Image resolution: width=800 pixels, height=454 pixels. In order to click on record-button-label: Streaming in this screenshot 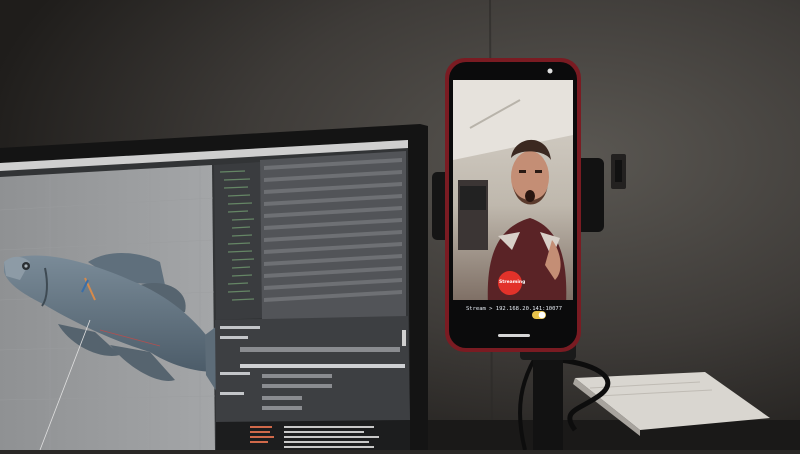, I will do `click(512, 282)`.